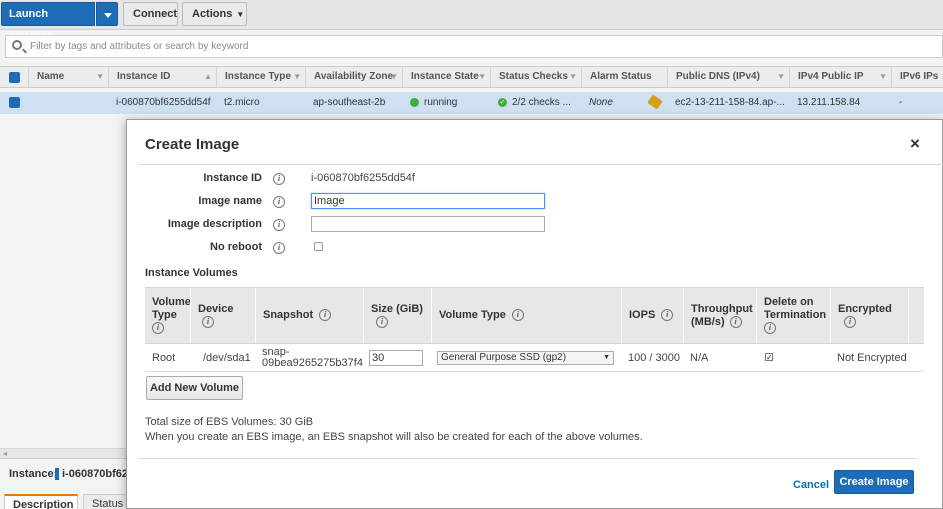  I want to click on column-header-name: Name ▼, so click(68, 77).